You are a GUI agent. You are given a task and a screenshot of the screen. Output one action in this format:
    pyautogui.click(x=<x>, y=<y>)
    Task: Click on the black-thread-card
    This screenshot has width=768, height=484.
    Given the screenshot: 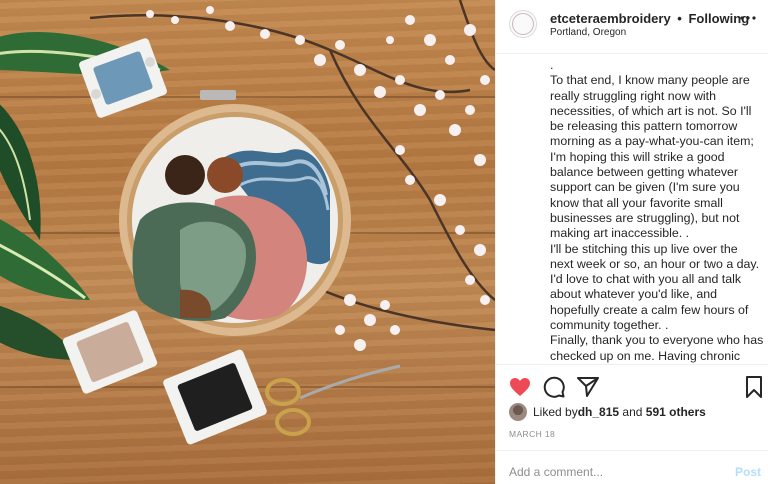 What is the action you would take?
    pyautogui.click(x=215, y=397)
    